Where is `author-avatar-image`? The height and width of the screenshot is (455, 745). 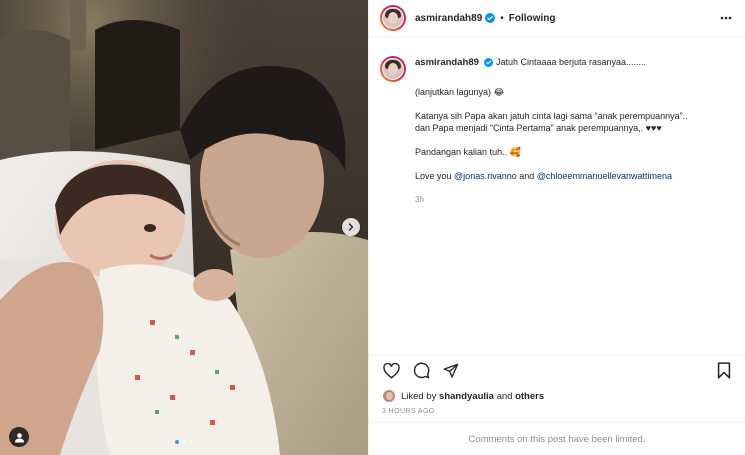 author-avatar-image is located at coordinates (393, 18).